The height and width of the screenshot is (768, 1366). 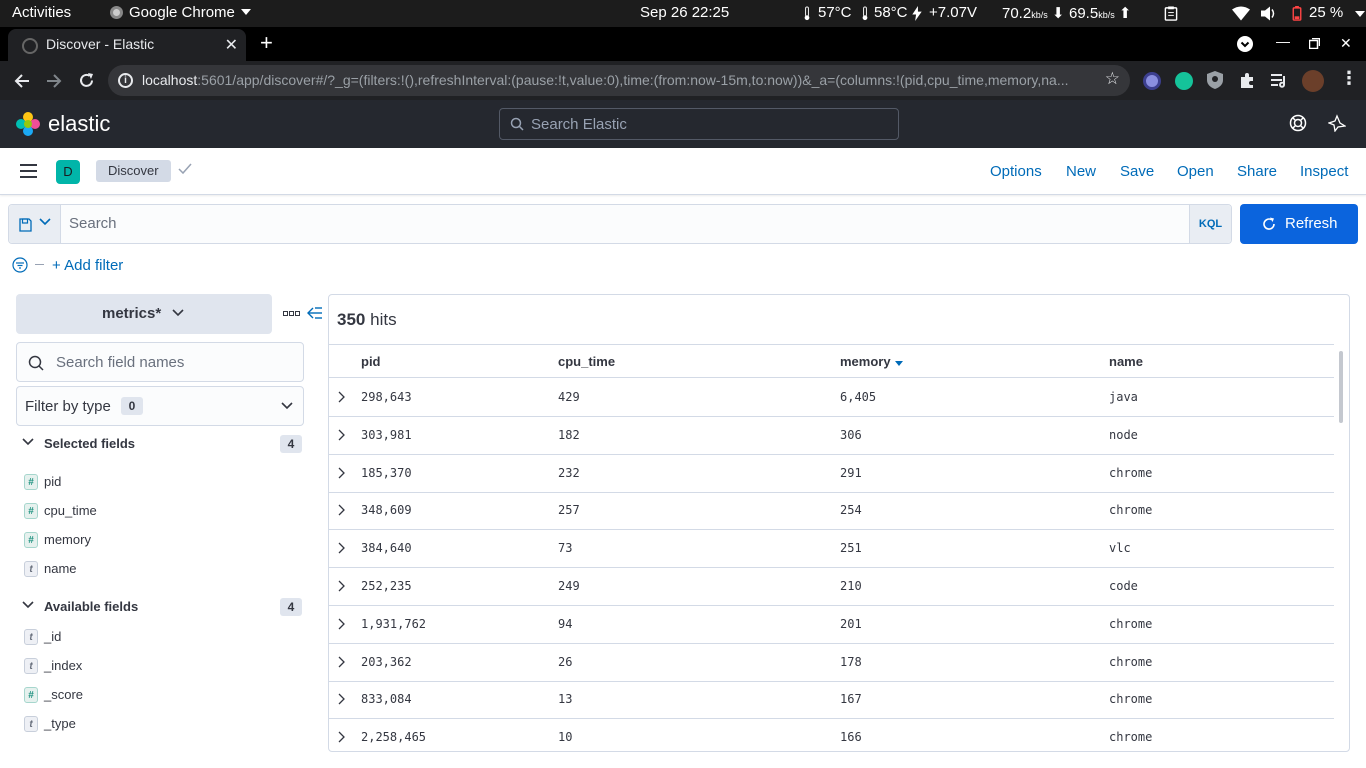 What do you see at coordinates (133, 171) in the screenshot?
I see `breadcrumb: Discover` at bounding box center [133, 171].